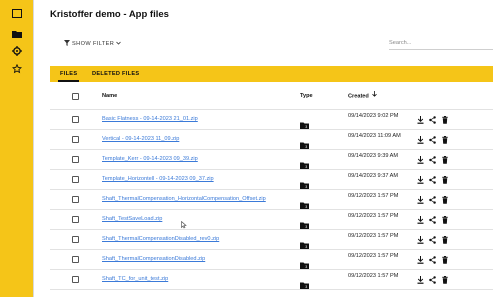 Image resolution: width=493 pixels, height=297 pixels. What do you see at coordinates (16, 148) in the screenshot?
I see `sidebar-rail` at bounding box center [16, 148].